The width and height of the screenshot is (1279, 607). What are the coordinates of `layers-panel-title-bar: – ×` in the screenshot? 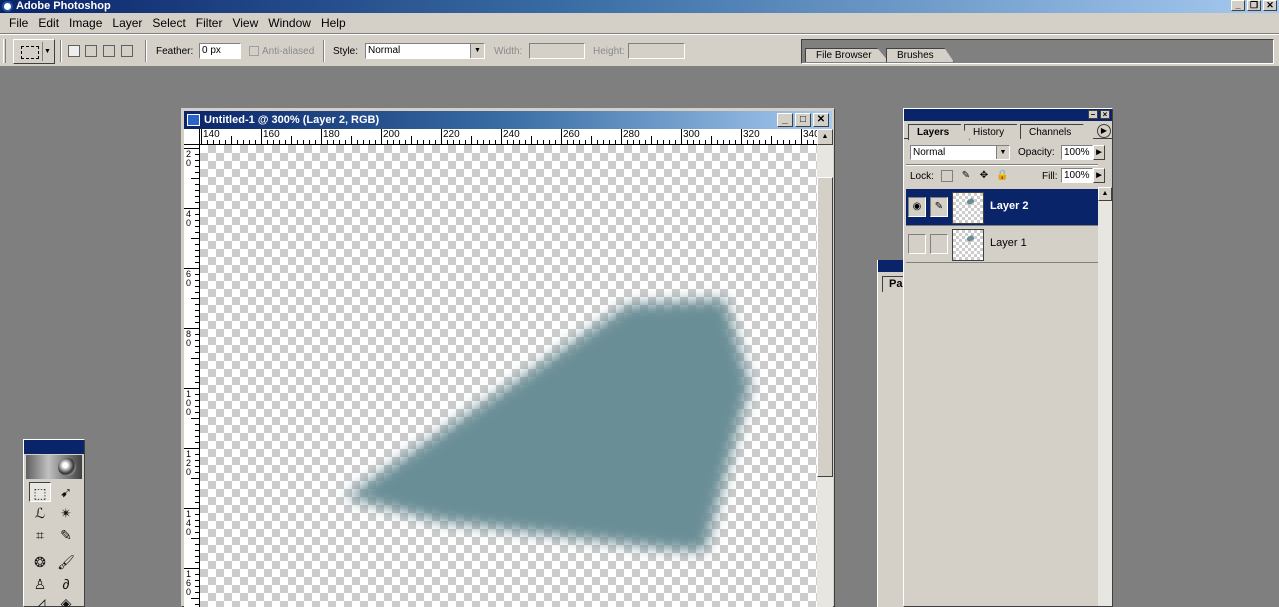 It's located at (1008, 115).